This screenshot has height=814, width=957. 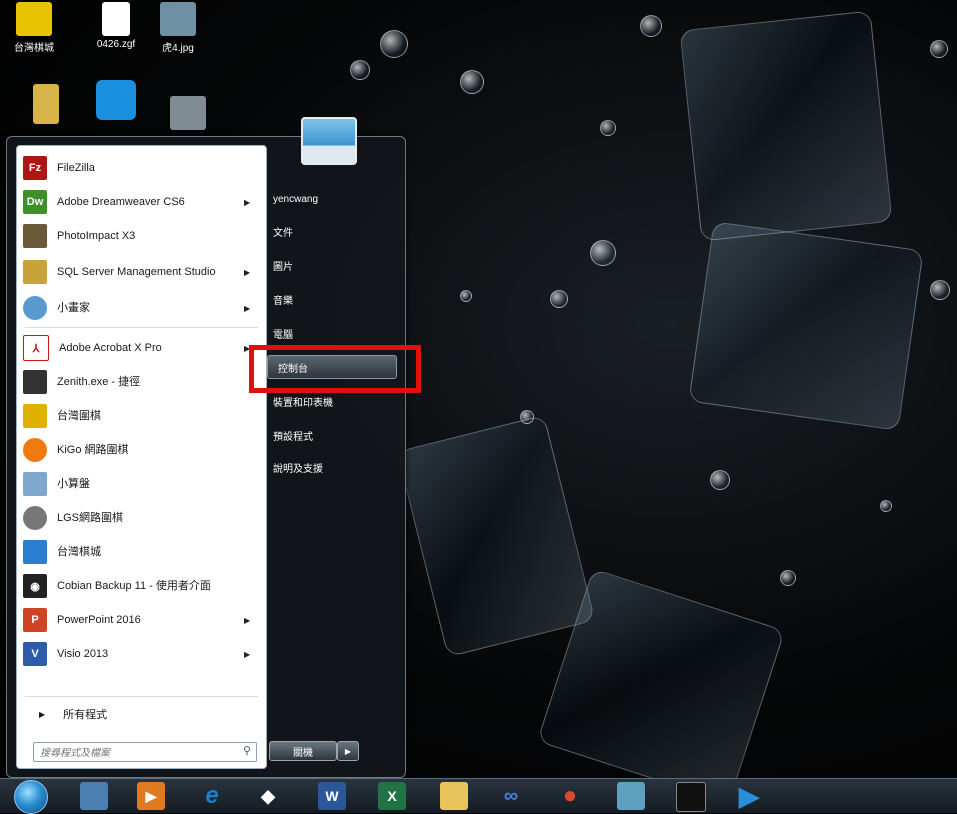 What do you see at coordinates (141, 168) in the screenshot?
I see `program-filezilla: Fz FileZilla` at bounding box center [141, 168].